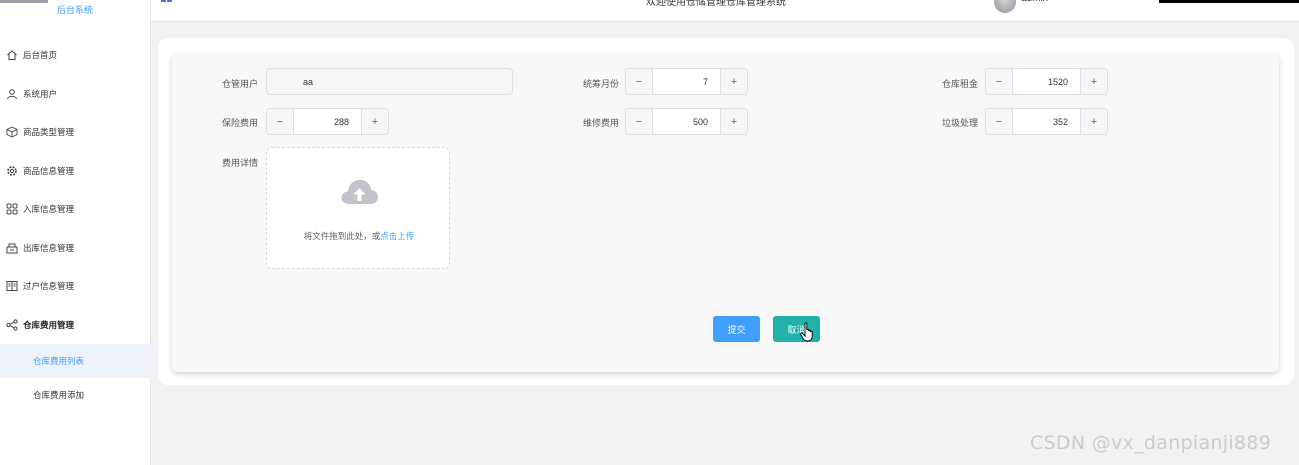 The height and width of the screenshot is (465, 1299). Describe the element at coordinates (49, 247) in the screenshot. I see `sidebar-item-label: 出库信息管理` at that location.